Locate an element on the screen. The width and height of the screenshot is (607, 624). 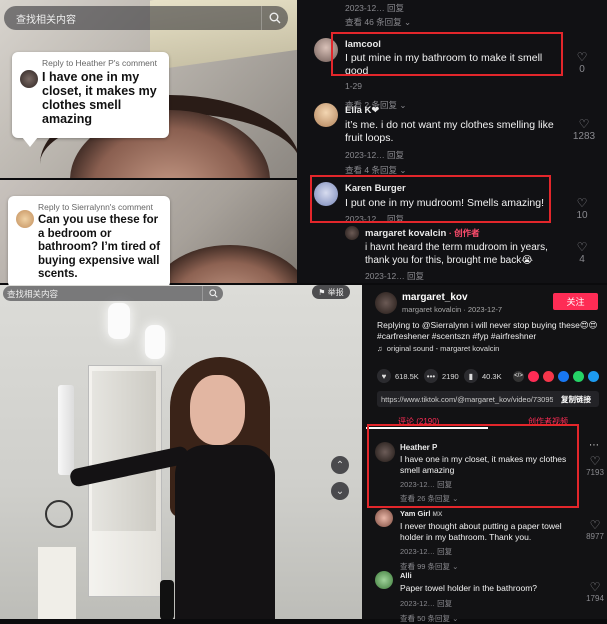
send-icon is located at coordinates (533, 376).